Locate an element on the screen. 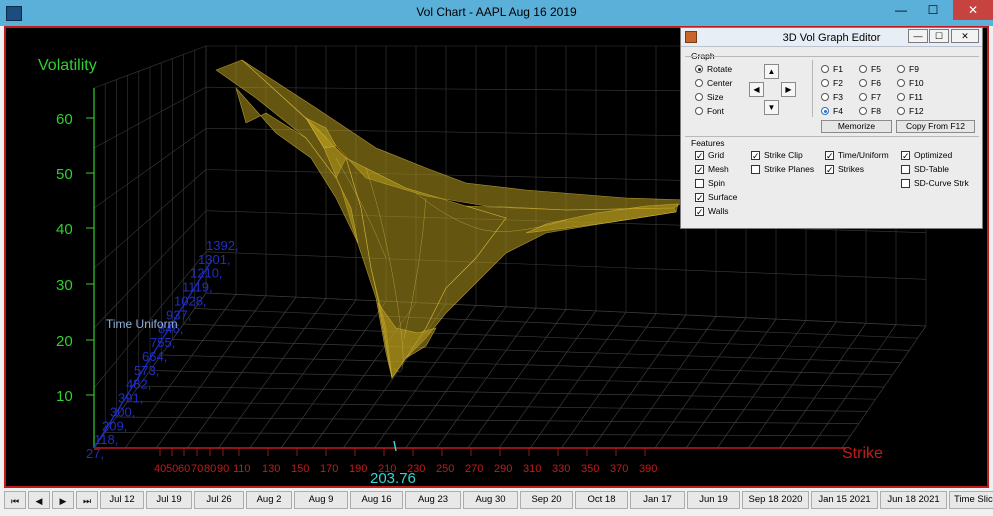  dialog-minimize-button: — is located at coordinates (918, 36).